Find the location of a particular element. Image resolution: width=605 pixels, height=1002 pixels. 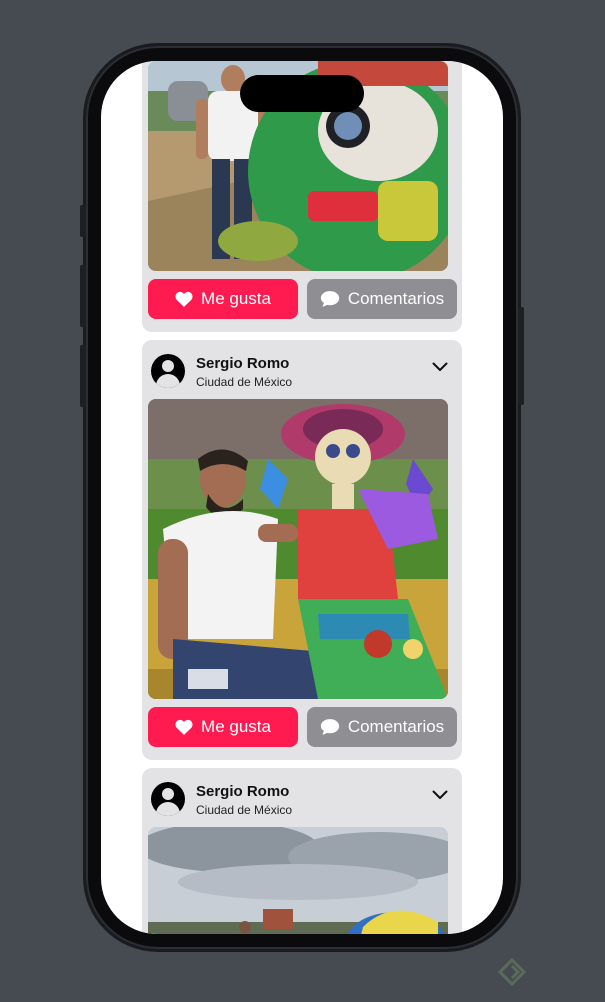

action-button is located at coordinates (83, 221).